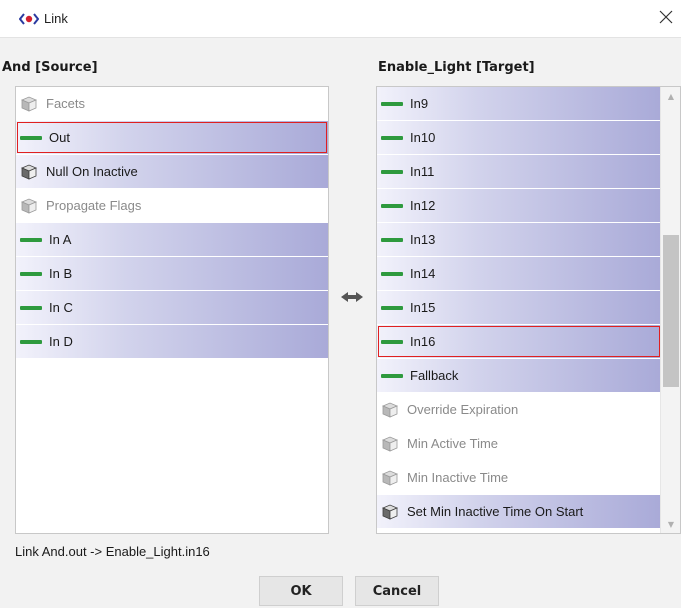 Image resolution: width=681 pixels, height=608 pixels. What do you see at coordinates (423, 239) in the screenshot?
I see `target-row-label: In13` at bounding box center [423, 239].